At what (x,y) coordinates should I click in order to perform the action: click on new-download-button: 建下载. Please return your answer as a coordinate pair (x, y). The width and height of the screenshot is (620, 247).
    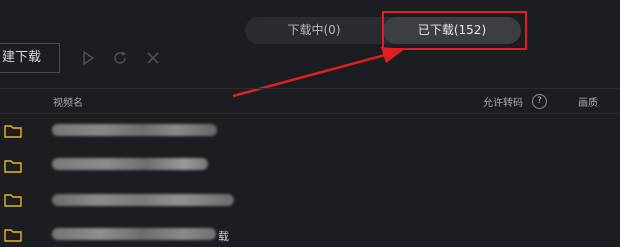
    Looking at the image, I should click on (30, 58).